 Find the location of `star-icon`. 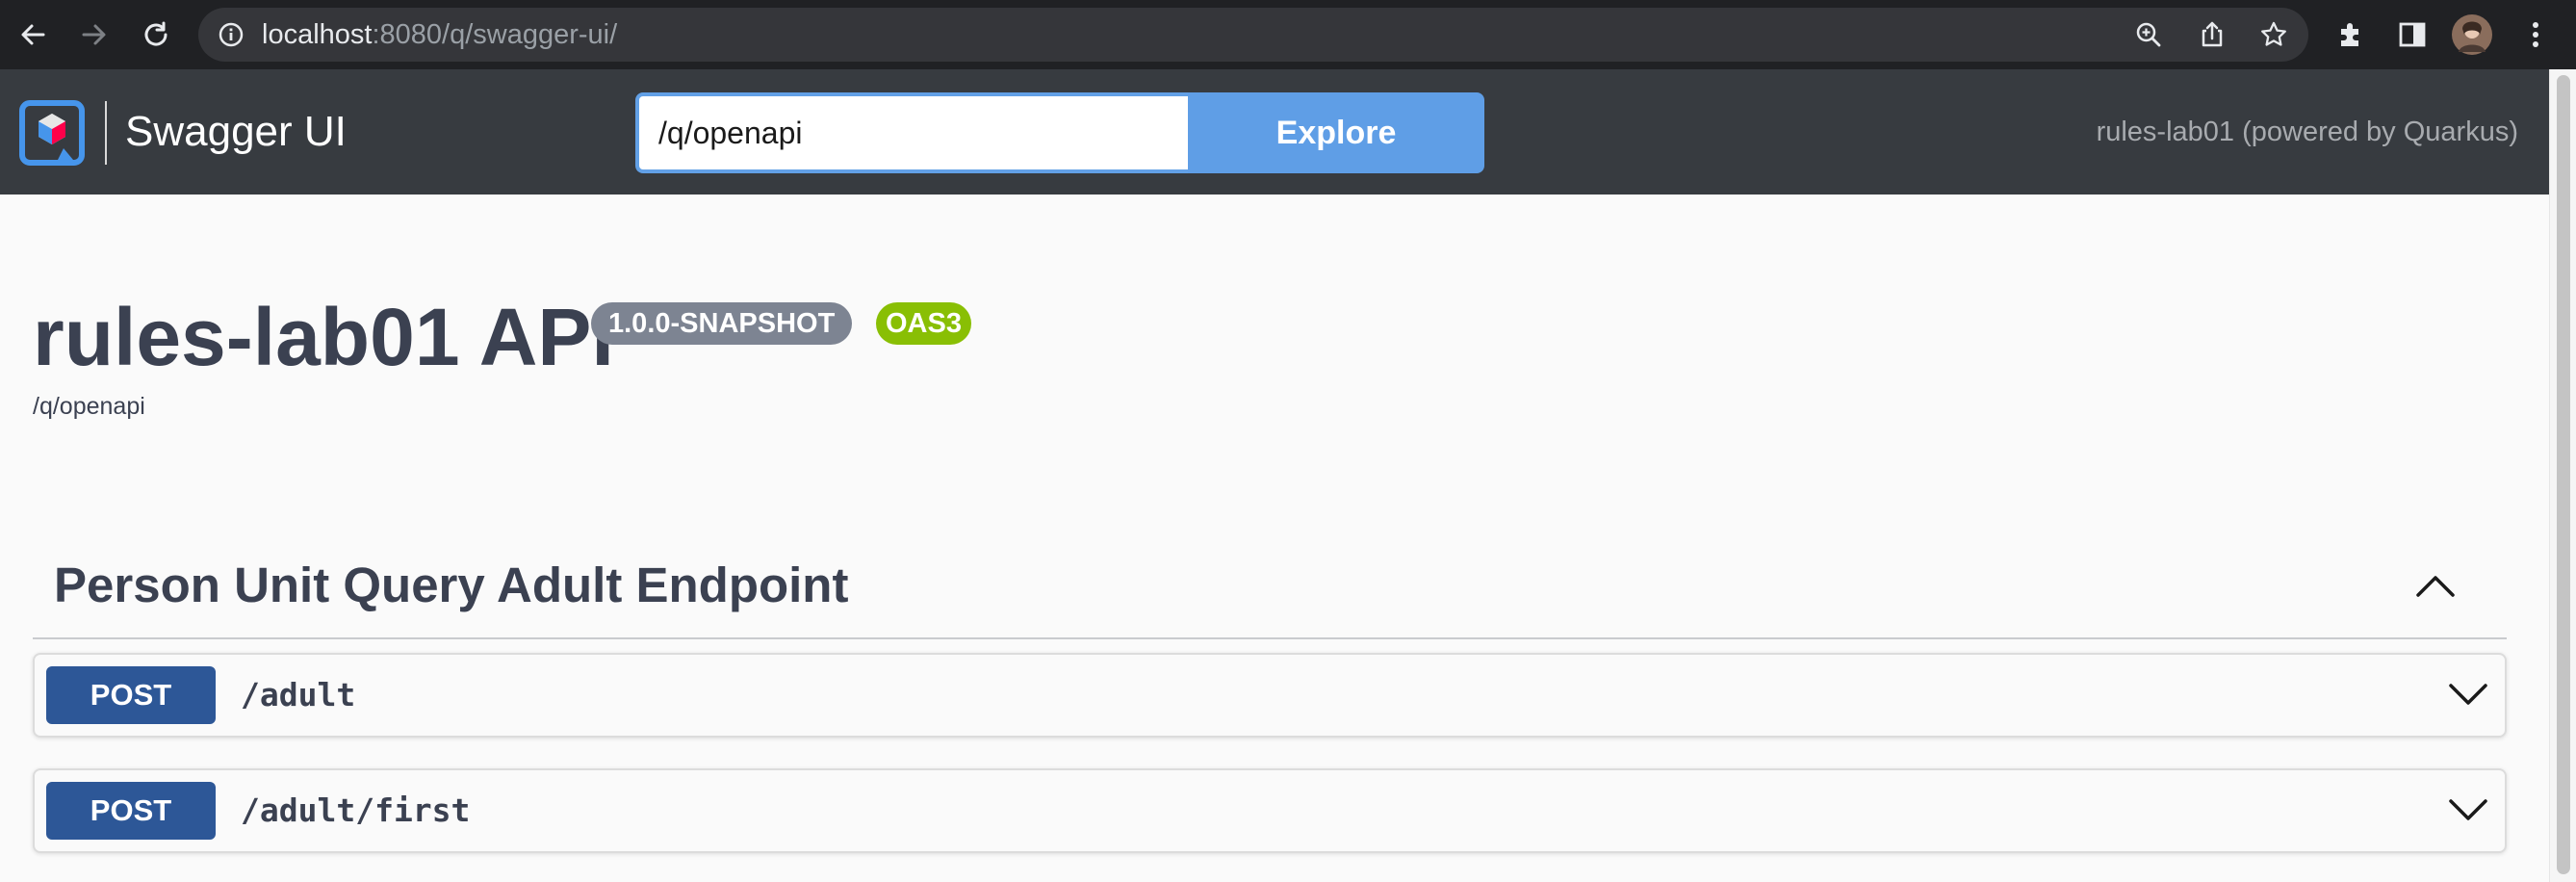

star-icon is located at coordinates (2273, 34).